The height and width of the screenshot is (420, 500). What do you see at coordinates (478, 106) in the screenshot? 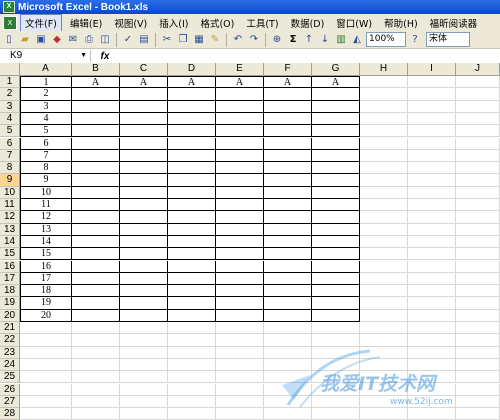
I see `cell-j3` at bounding box center [478, 106].